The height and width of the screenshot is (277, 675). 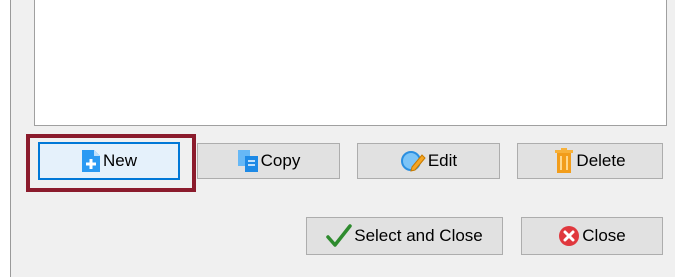 What do you see at coordinates (119, 160) in the screenshot?
I see `new-button-label: New` at bounding box center [119, 160].